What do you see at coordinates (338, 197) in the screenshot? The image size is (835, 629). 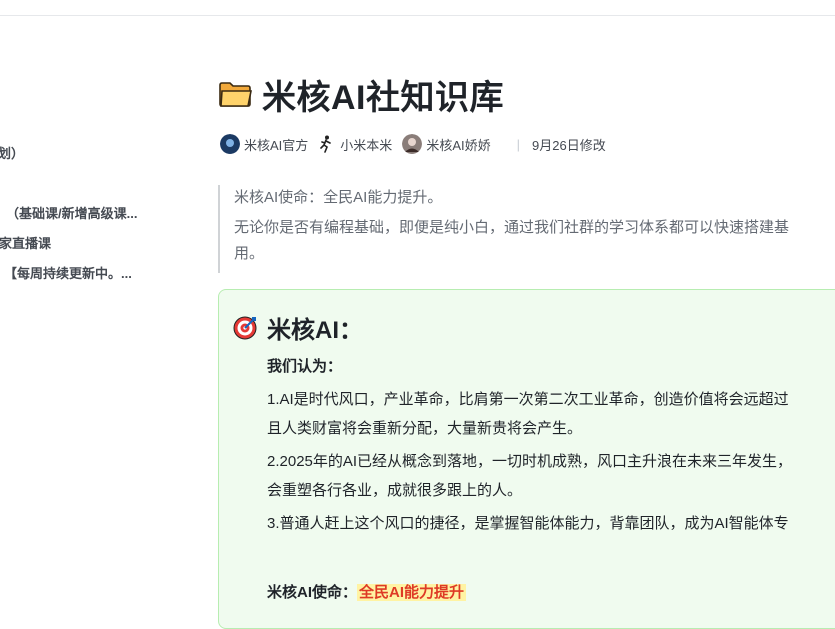 I see `quote-line: 米核AI使命：全民AI能力提升。` at bounding box center [338, 197].